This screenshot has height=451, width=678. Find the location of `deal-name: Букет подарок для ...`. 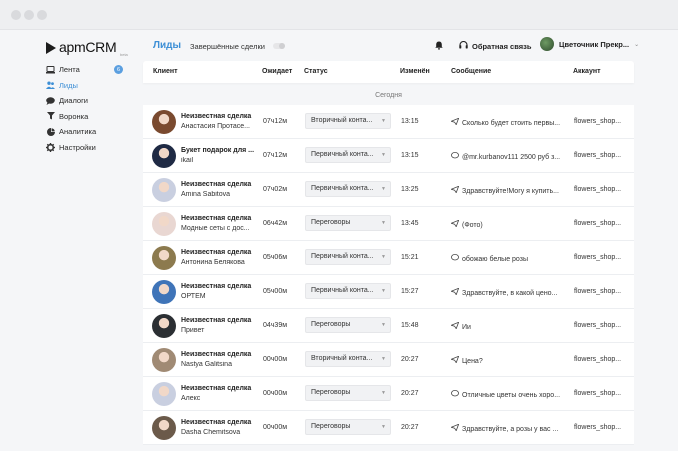

deal-name: Букет подарок для ... is located at coordinates (218, 150).